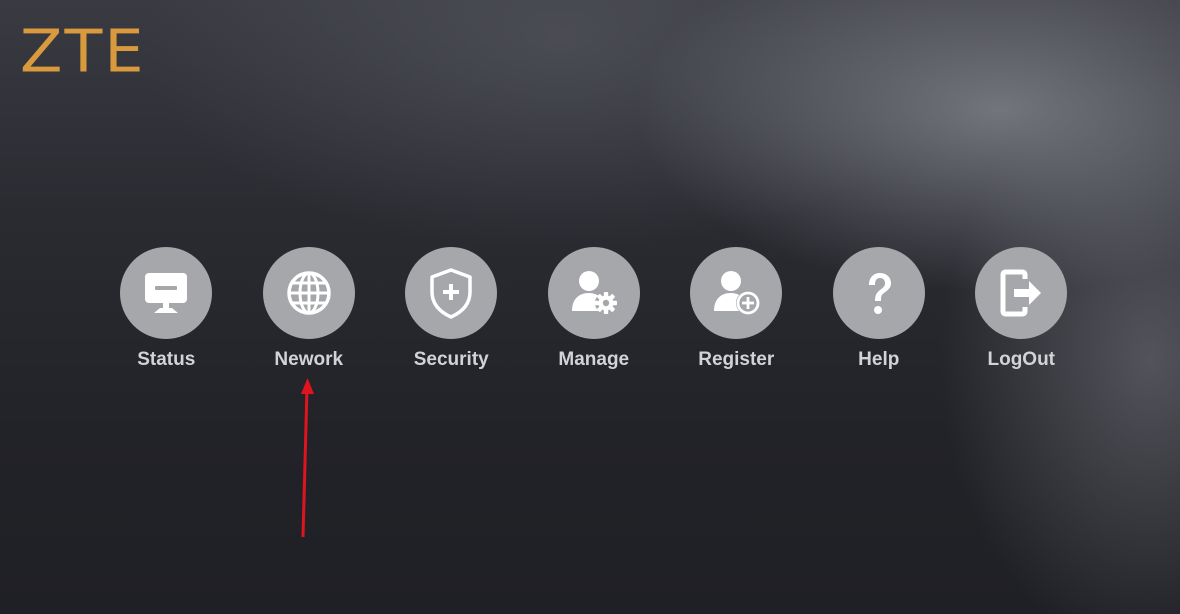  I want to click on menu-item-register: Register, so click(736, 309).